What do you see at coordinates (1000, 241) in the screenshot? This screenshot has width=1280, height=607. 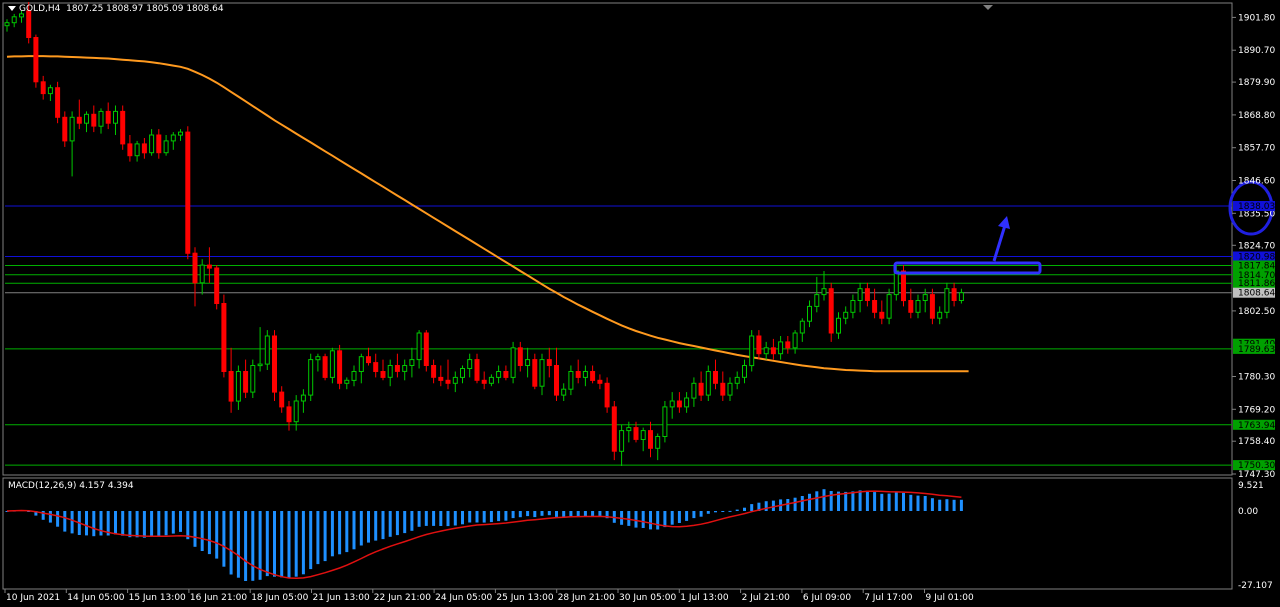 I see `arrow-up-icon` at bounding box center [1000, 241].